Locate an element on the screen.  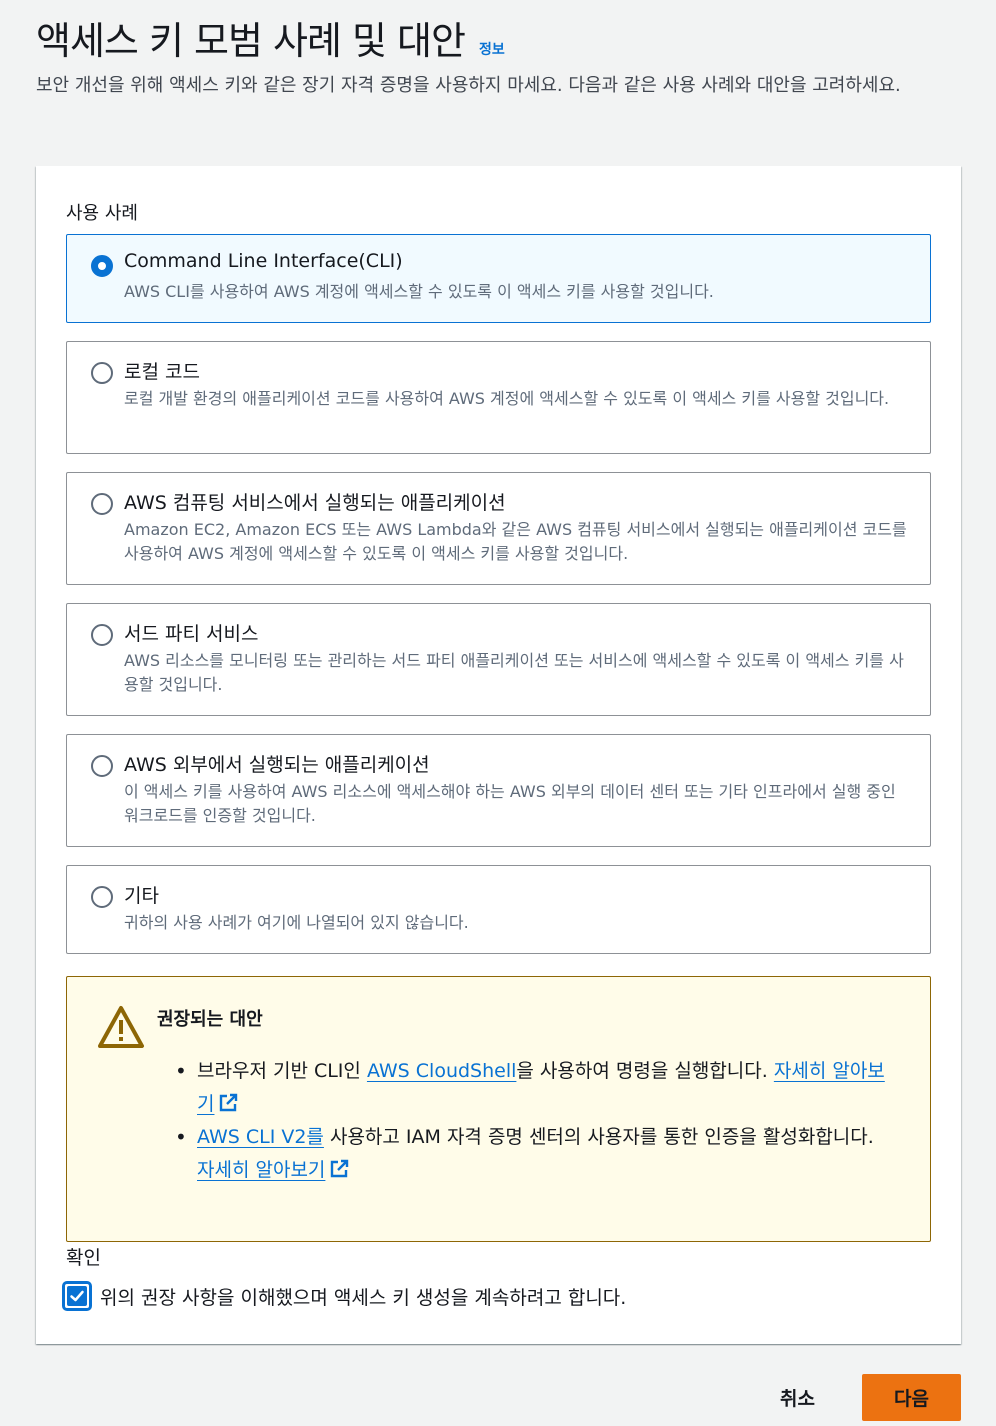
page-title: 액세스 키 모범 사례 및 대안 is located at coordinates (251, 41).